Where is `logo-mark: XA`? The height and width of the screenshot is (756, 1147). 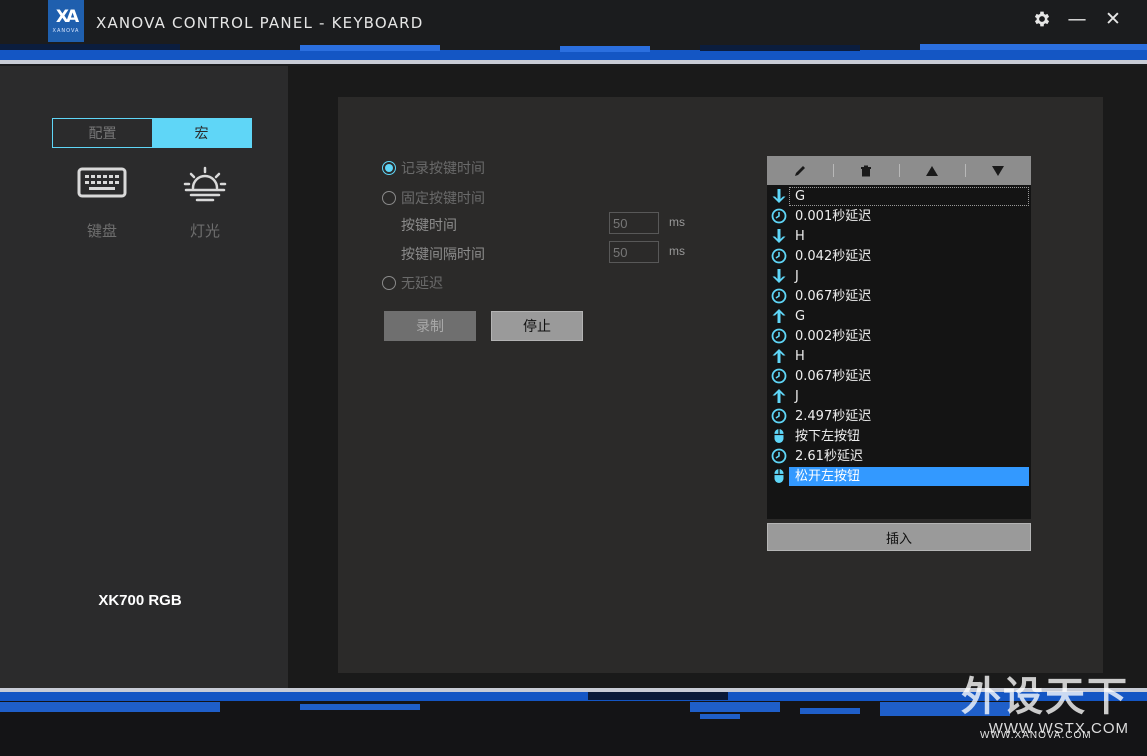 logo-mark: XA is located at coordinates (67, 17).